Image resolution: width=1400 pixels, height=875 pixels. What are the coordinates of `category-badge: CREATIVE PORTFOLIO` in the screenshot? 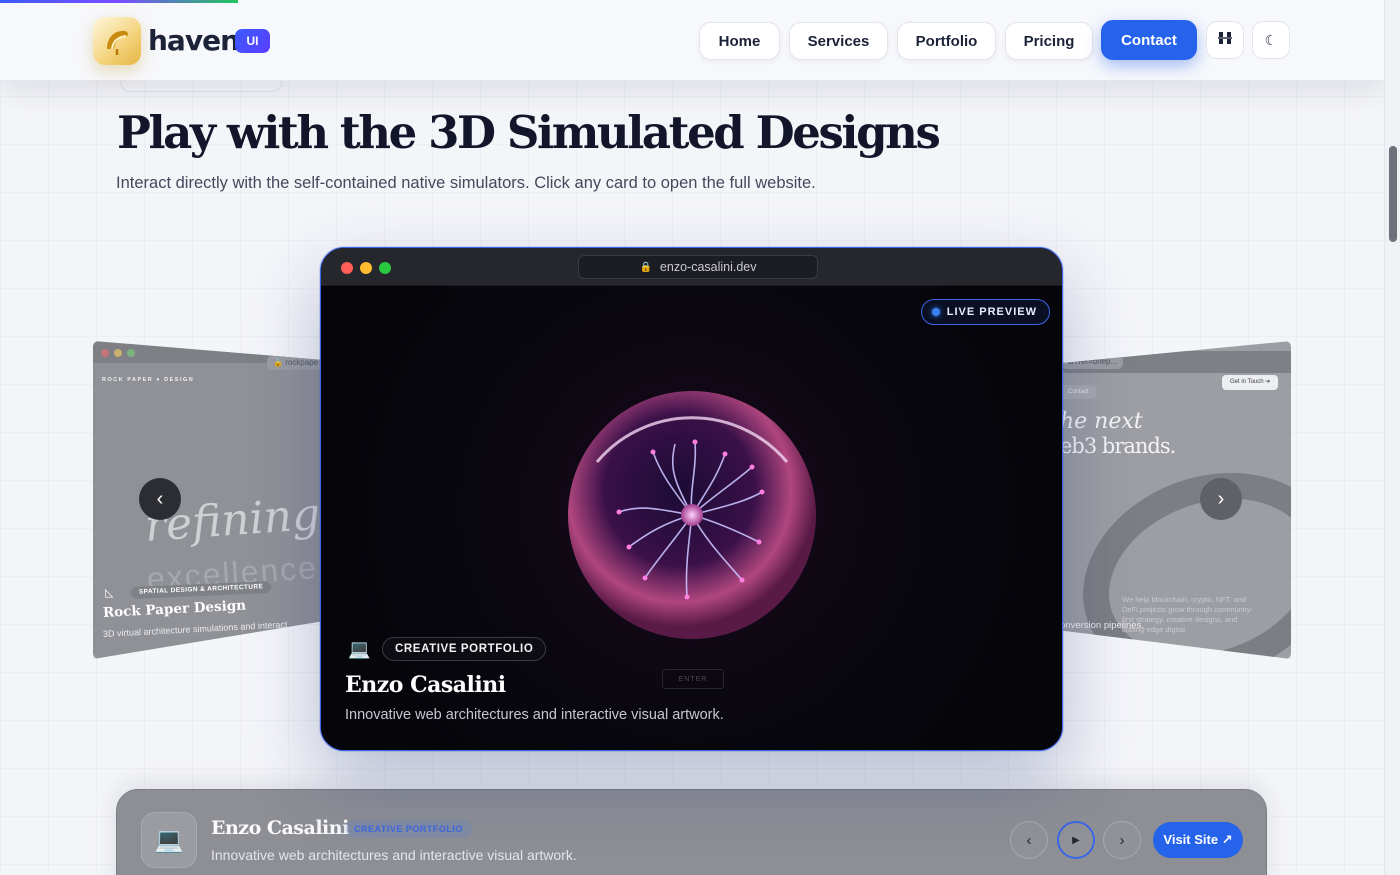 It's located at (464, 649).